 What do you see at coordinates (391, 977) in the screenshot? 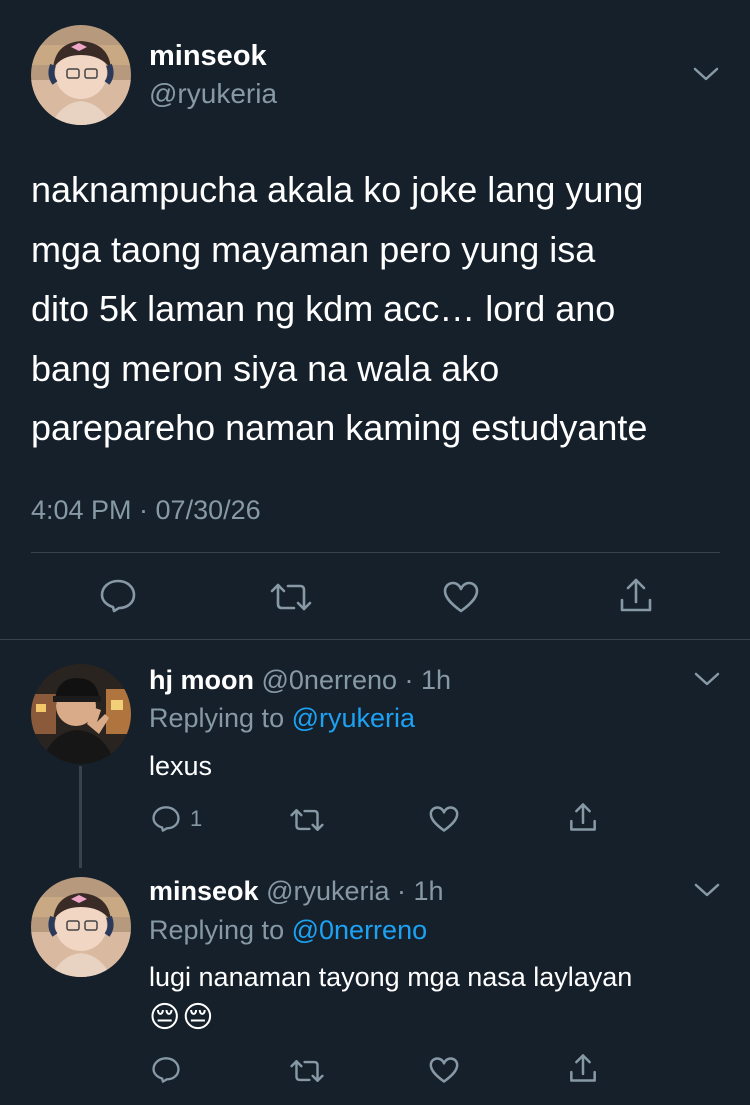
I see `reply-text: lugi nanaman tayong mga nasa laylayan` at bounding box center [391, 977].